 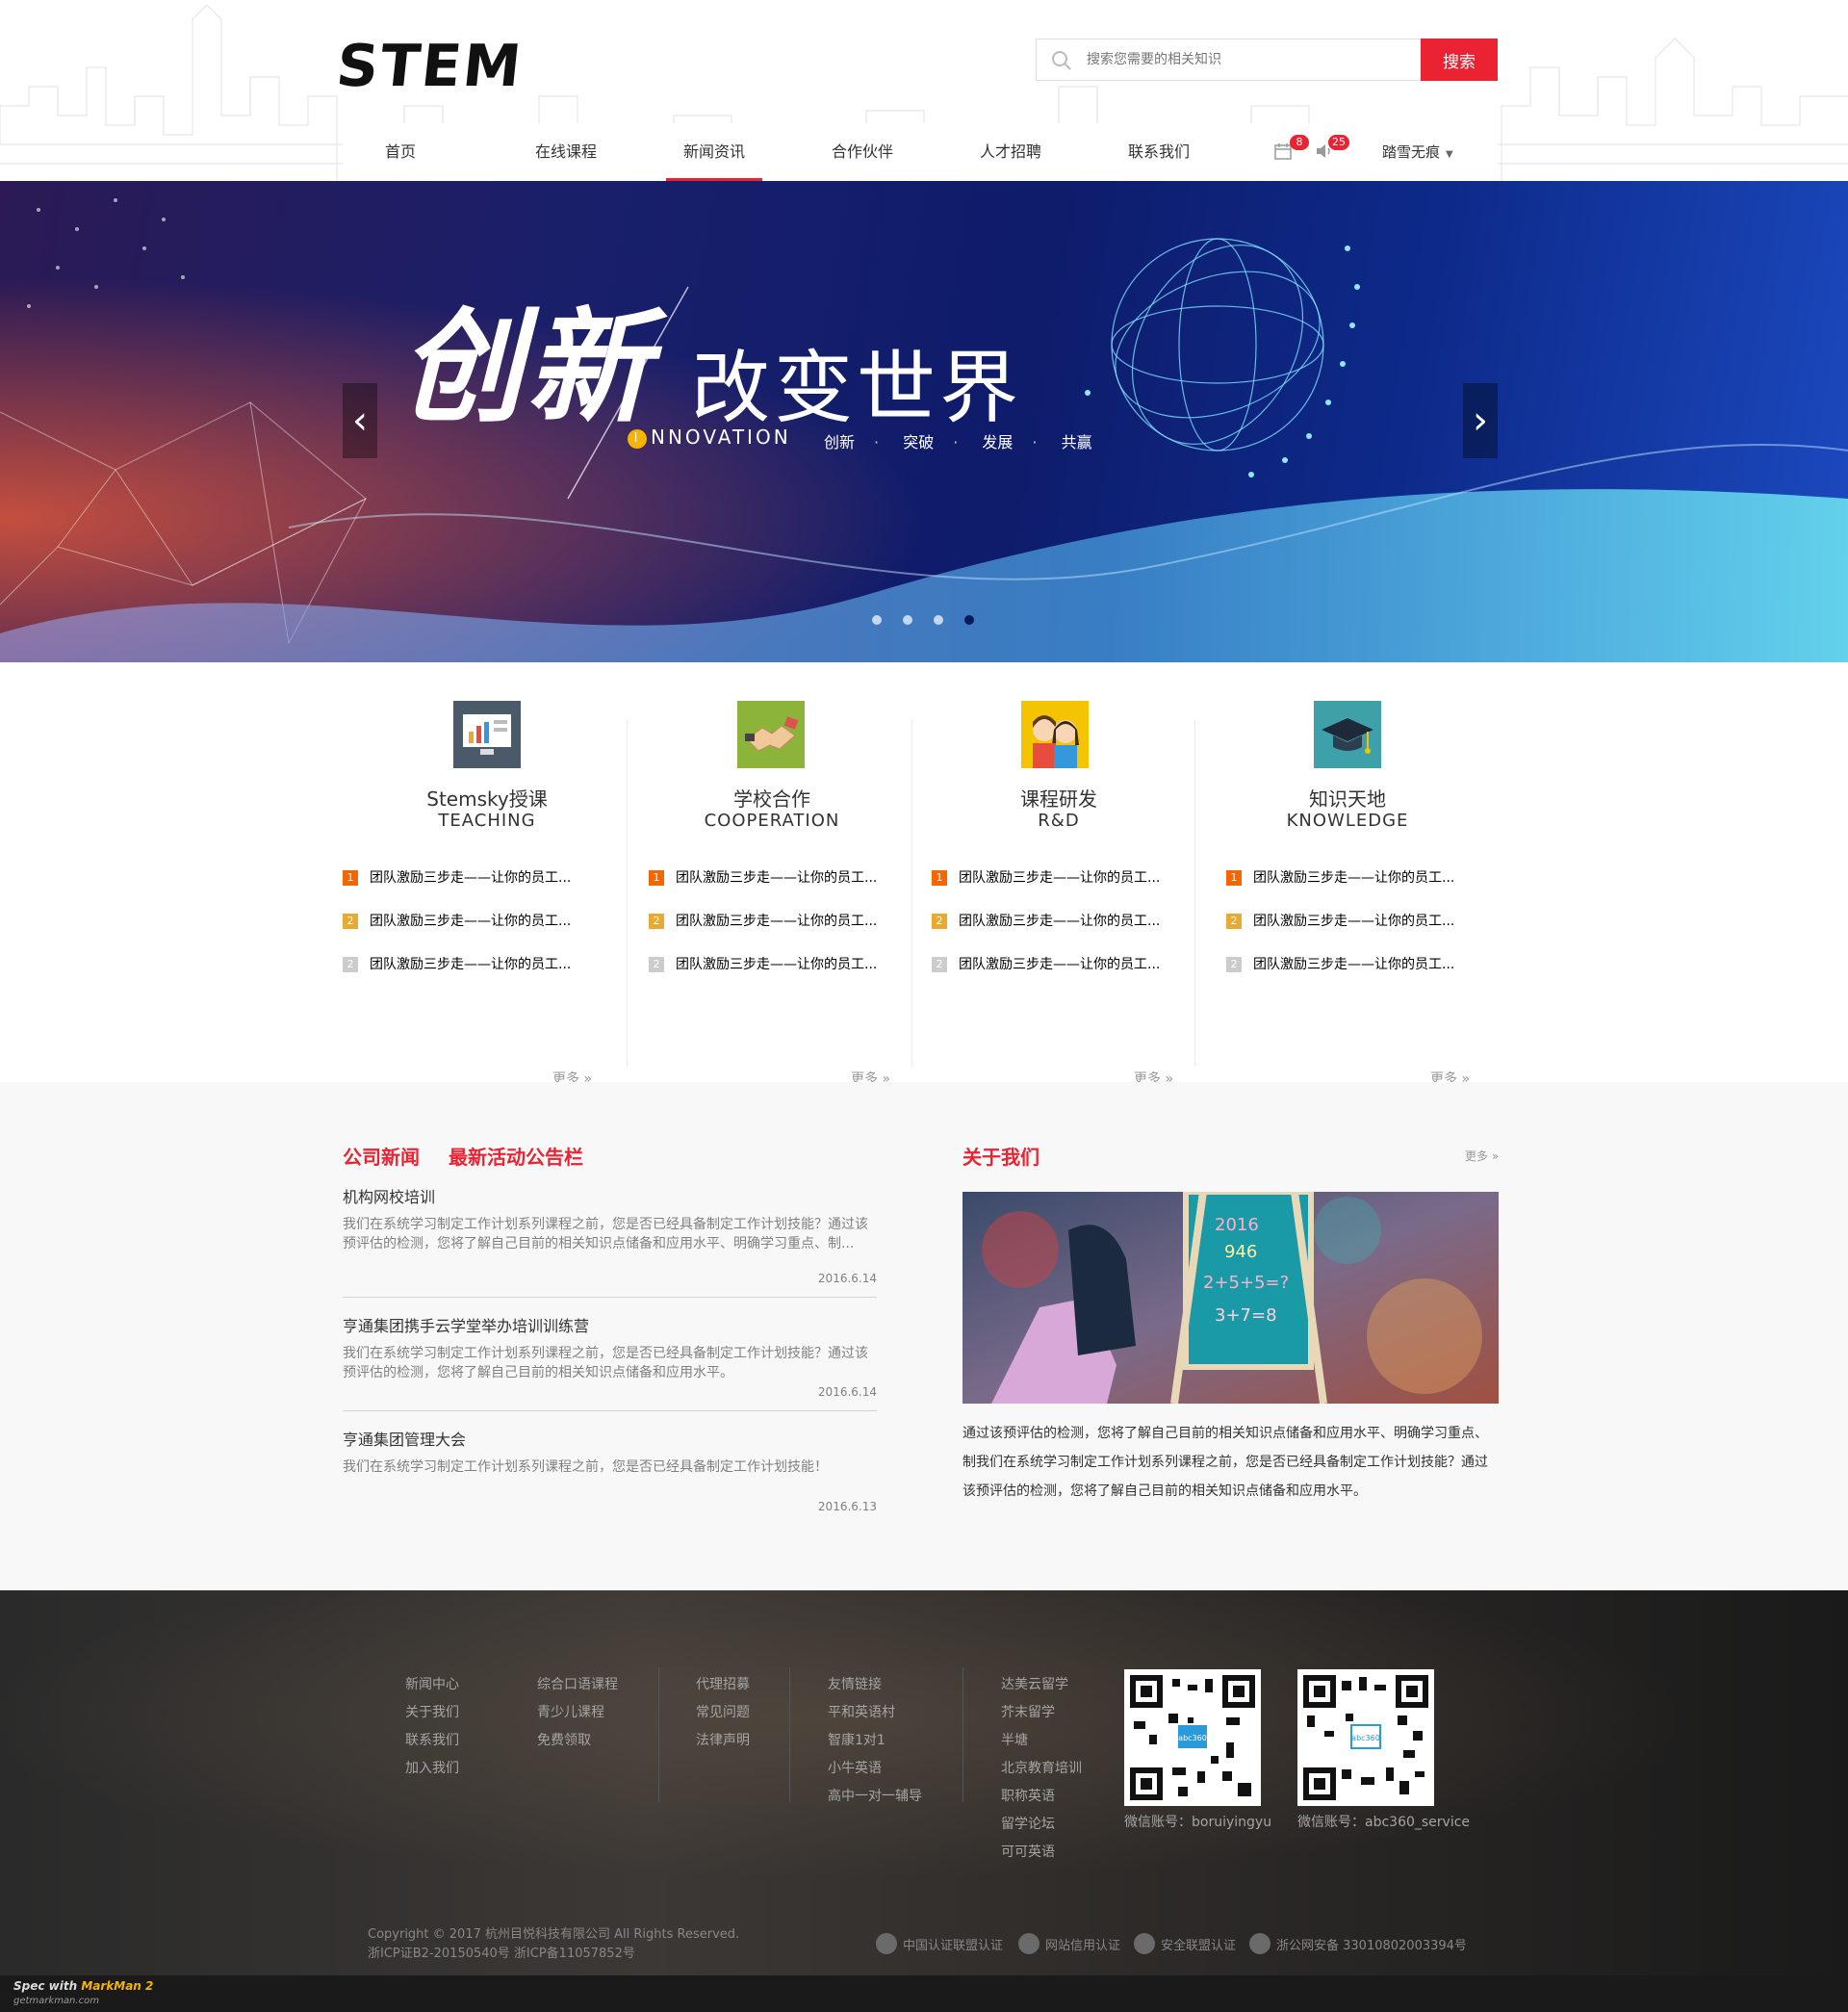 What do you see at coordinates (432, 1685) in the screenshot?
I see `footer-link: 新闻中心` at bounding box center [432, 1685].